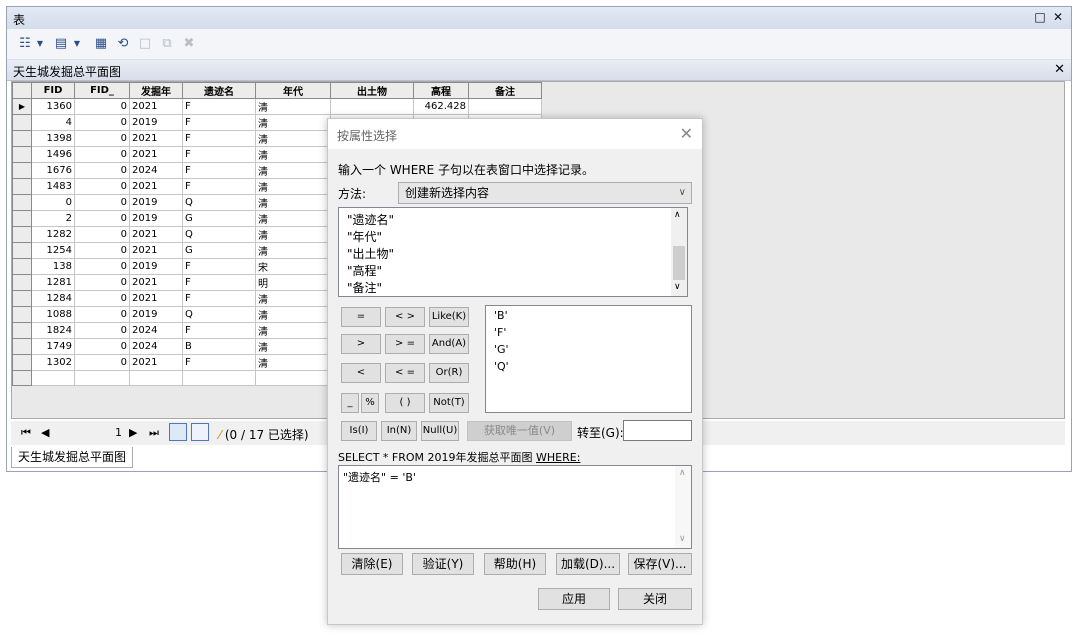 The image size is (1080, 636). I want to click on next-record-icon: ▶, so click(133, 432).